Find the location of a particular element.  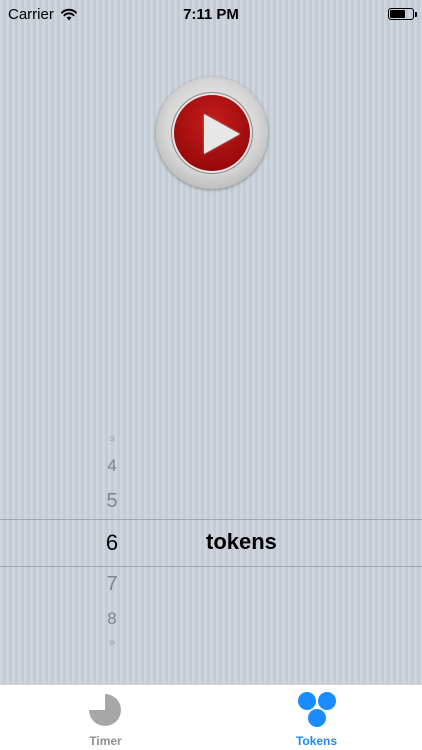

tab-timer: Timer is located at coordinates (105, 717).